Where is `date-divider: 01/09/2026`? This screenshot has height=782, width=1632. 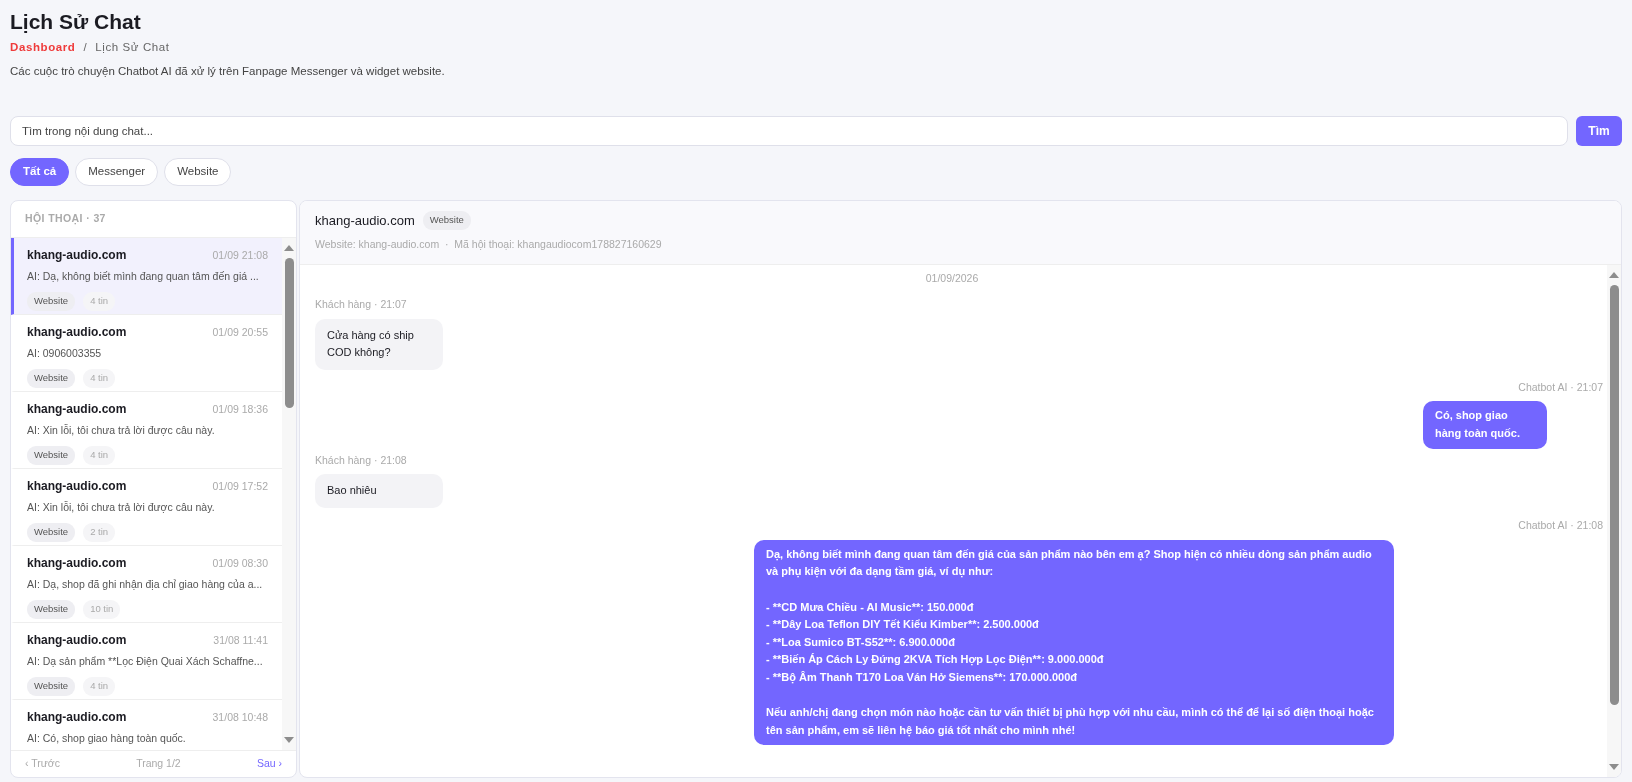 date-divider: 01/09/2026 is located at coordinates (952, 279).